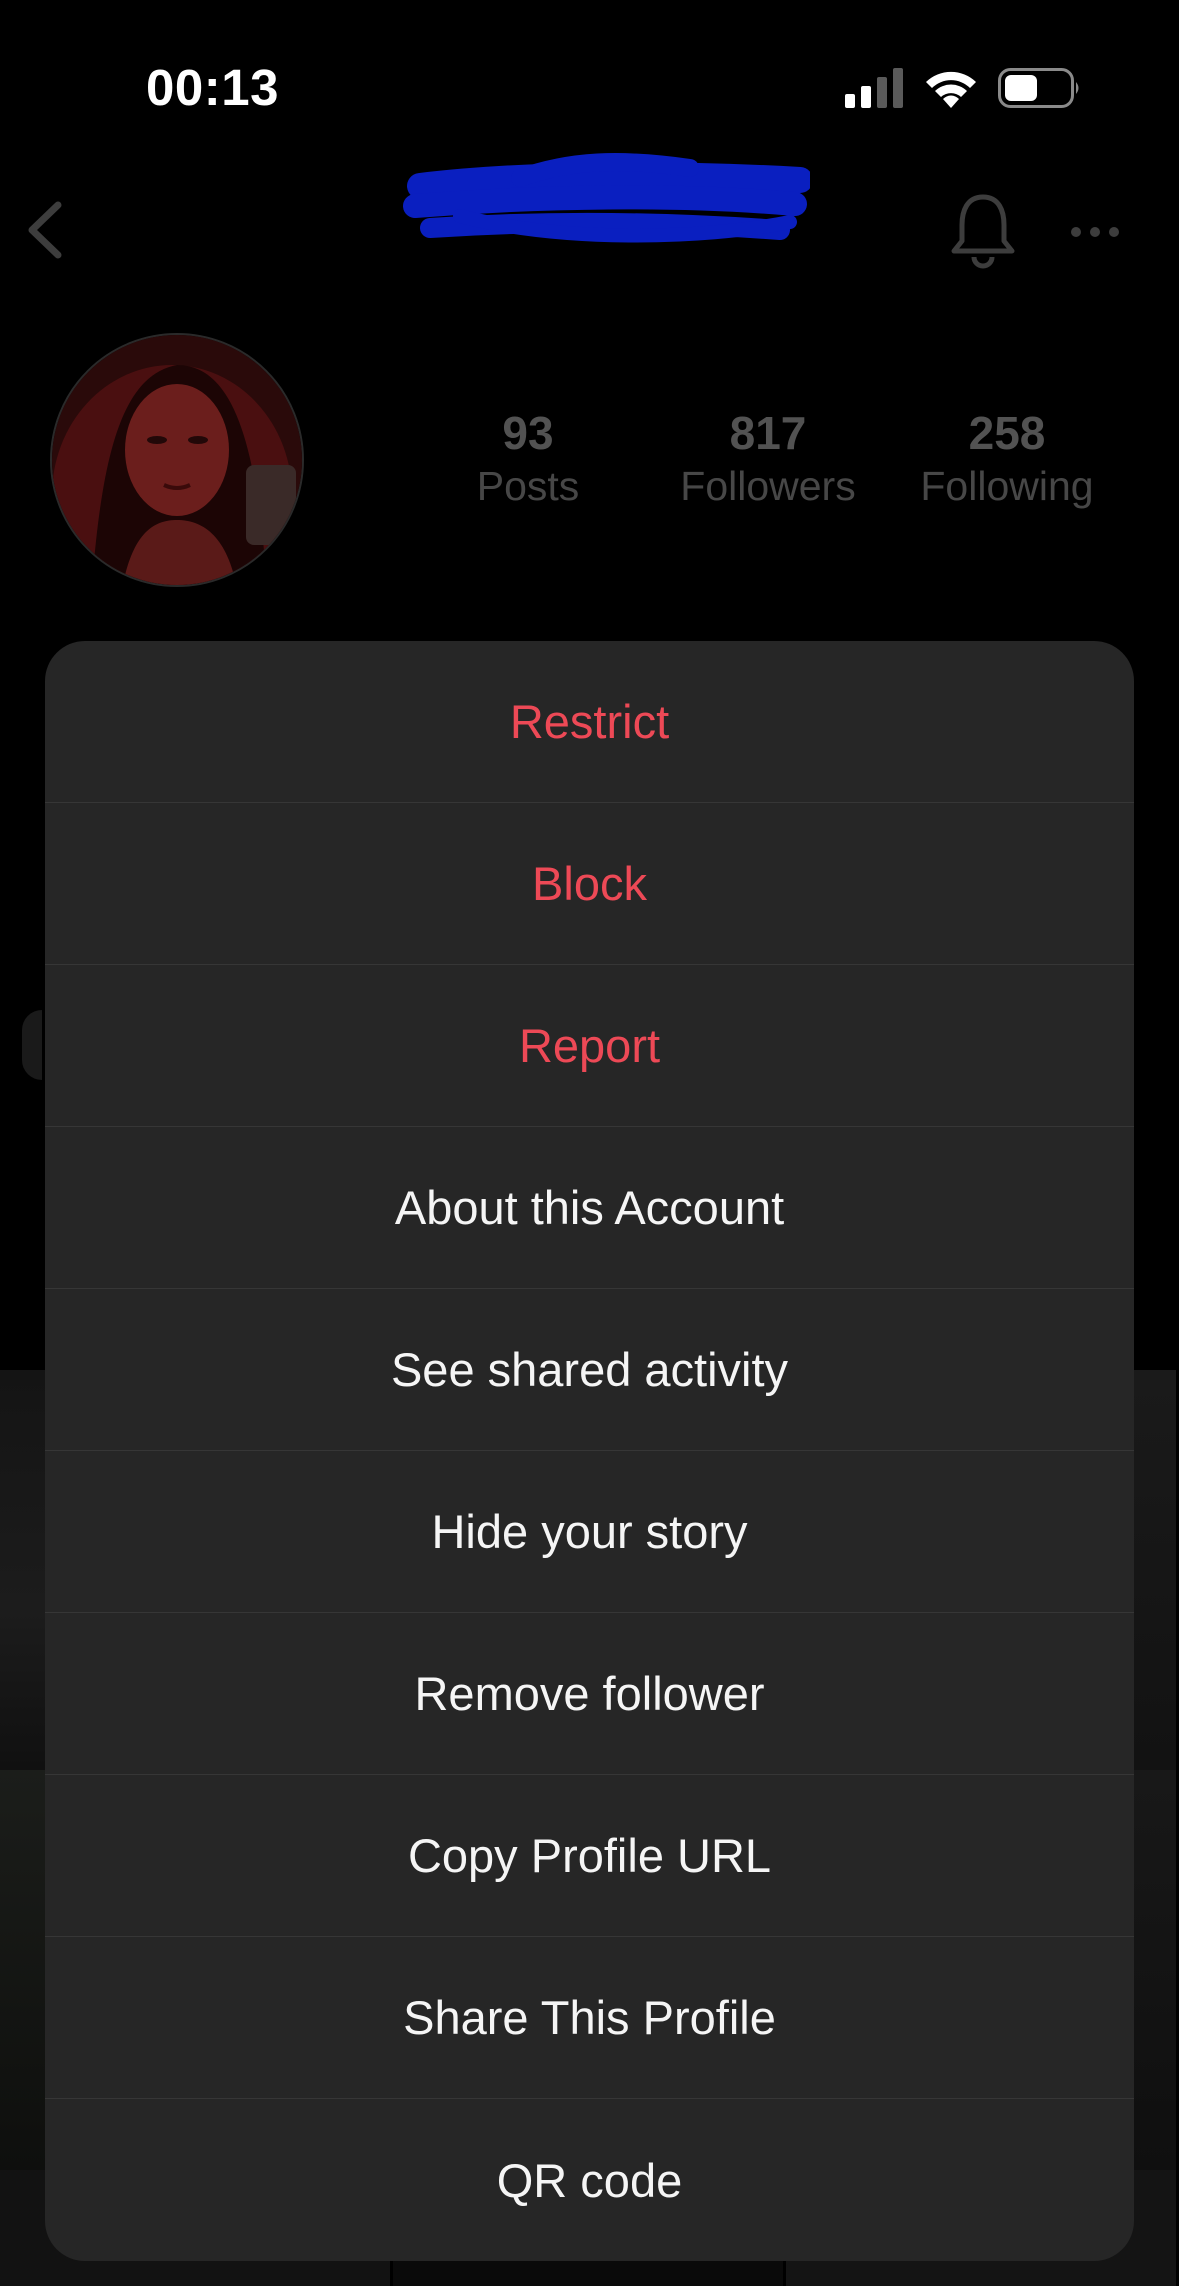  I want to click on stat-following: 258 Following, so click(1007, 458).